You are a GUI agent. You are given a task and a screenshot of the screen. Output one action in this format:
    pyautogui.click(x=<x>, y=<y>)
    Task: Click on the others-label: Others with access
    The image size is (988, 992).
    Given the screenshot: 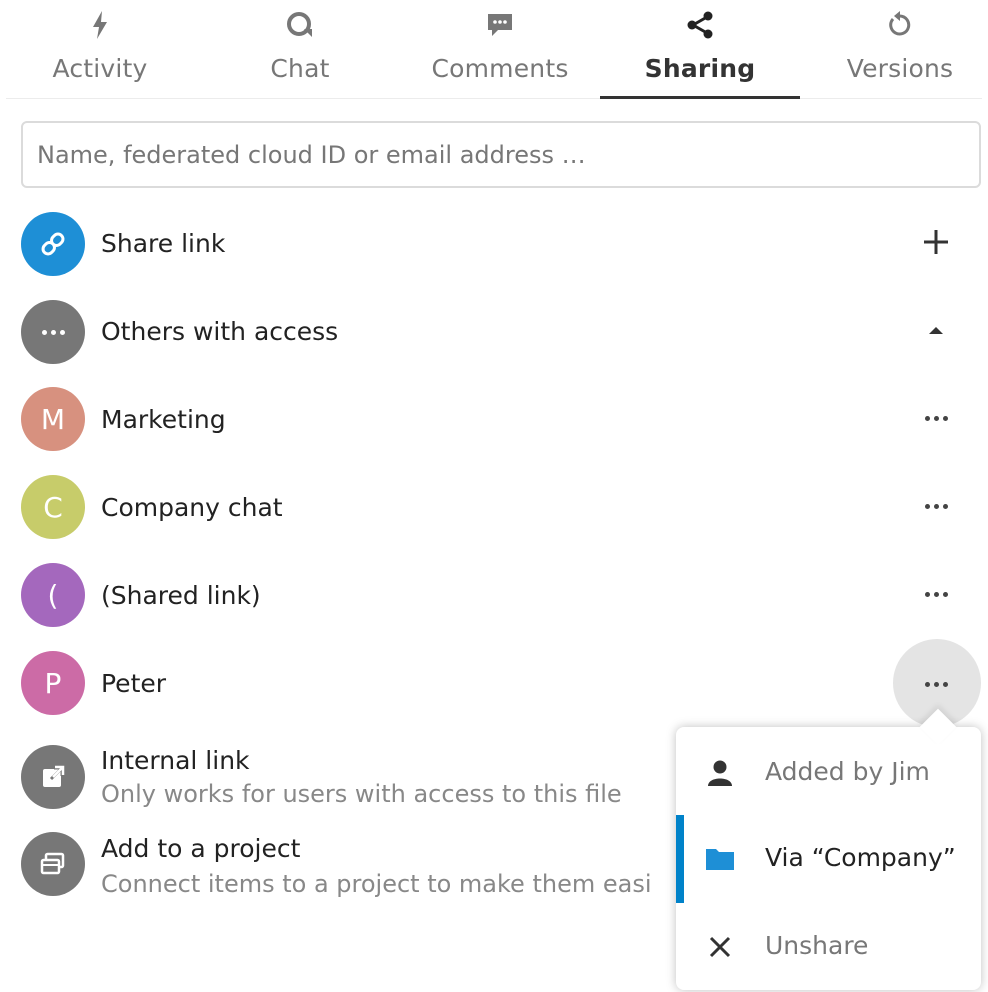 What is the action you would take?
    pyautogui.click(x=220, y=331)
    